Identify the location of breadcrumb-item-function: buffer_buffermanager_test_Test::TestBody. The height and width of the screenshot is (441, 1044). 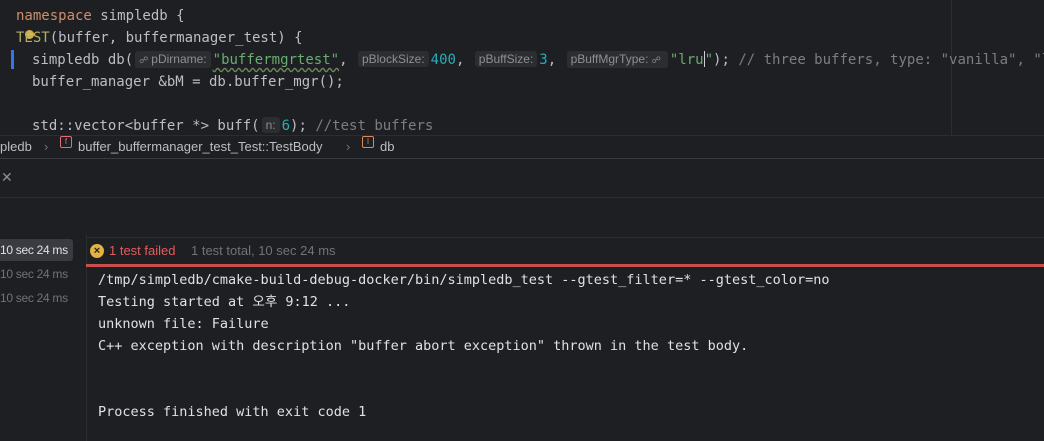
(200, 146).